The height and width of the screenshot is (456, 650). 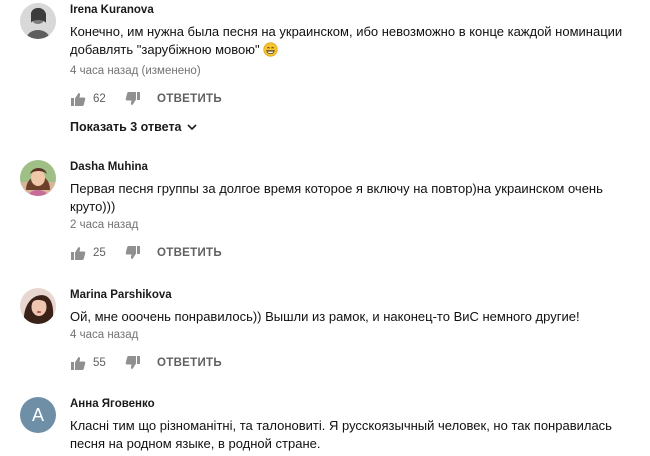 What do you see at coordinates (99, 253) in the screenshot?
I see `like-count: 25` at bounding box center [99, 253].